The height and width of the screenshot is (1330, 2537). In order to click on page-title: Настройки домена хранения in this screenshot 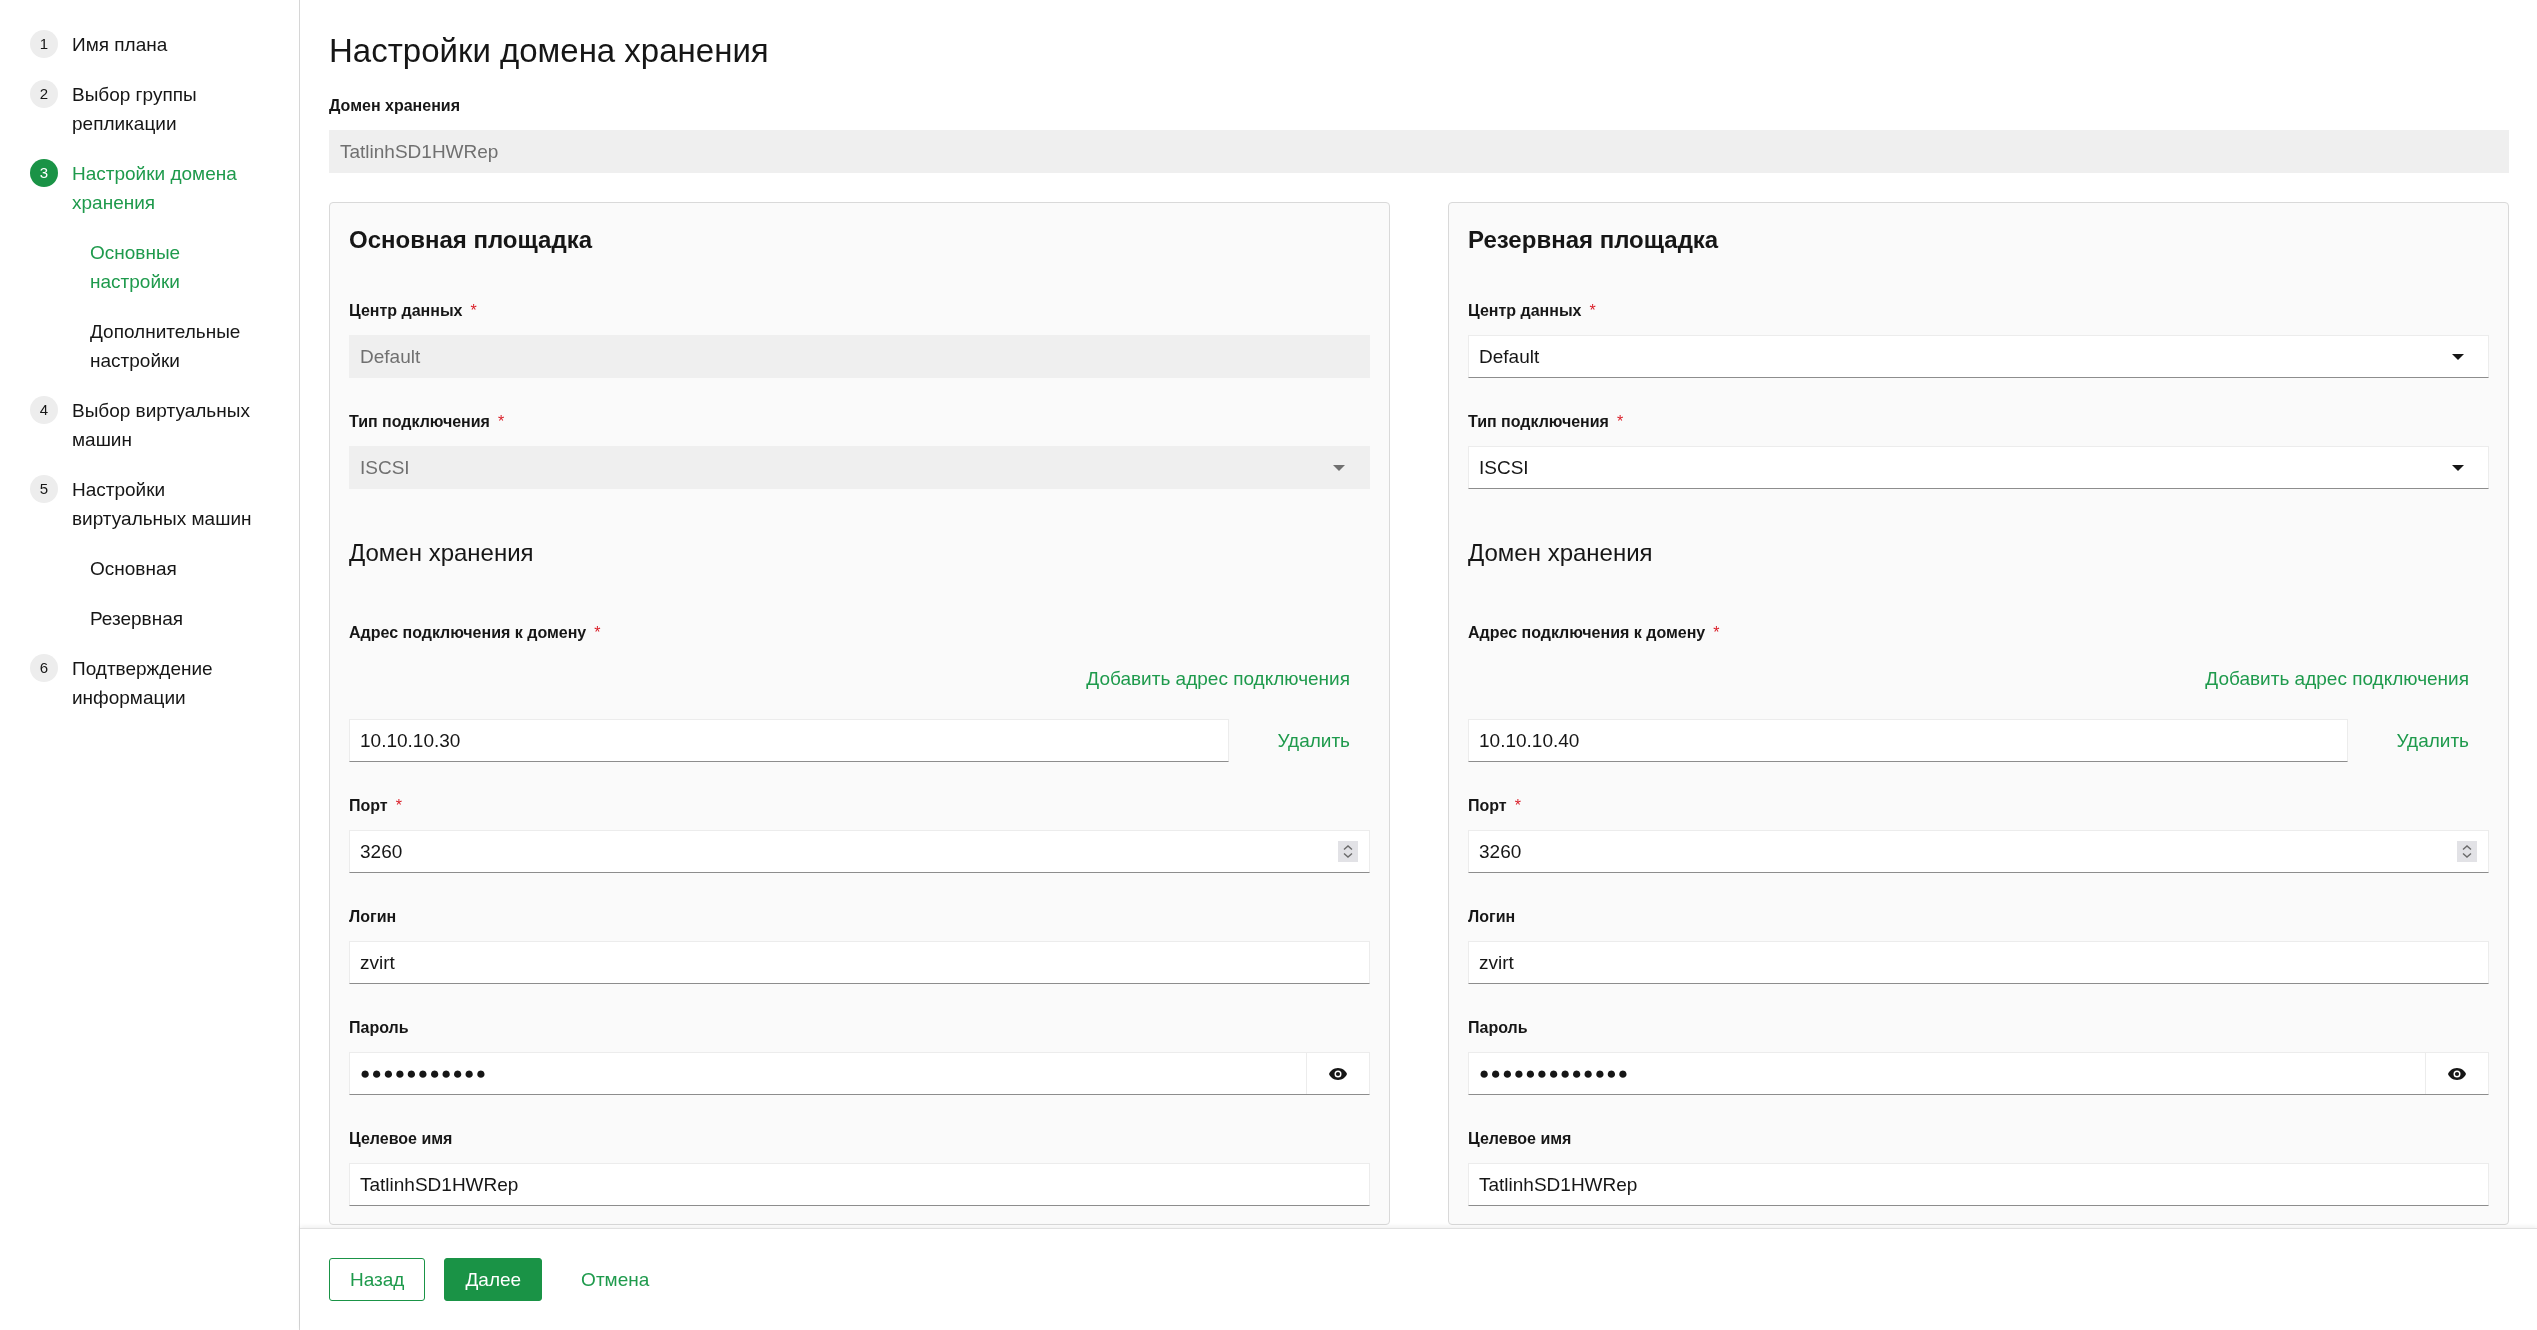, I will do `click(549, 51)`.